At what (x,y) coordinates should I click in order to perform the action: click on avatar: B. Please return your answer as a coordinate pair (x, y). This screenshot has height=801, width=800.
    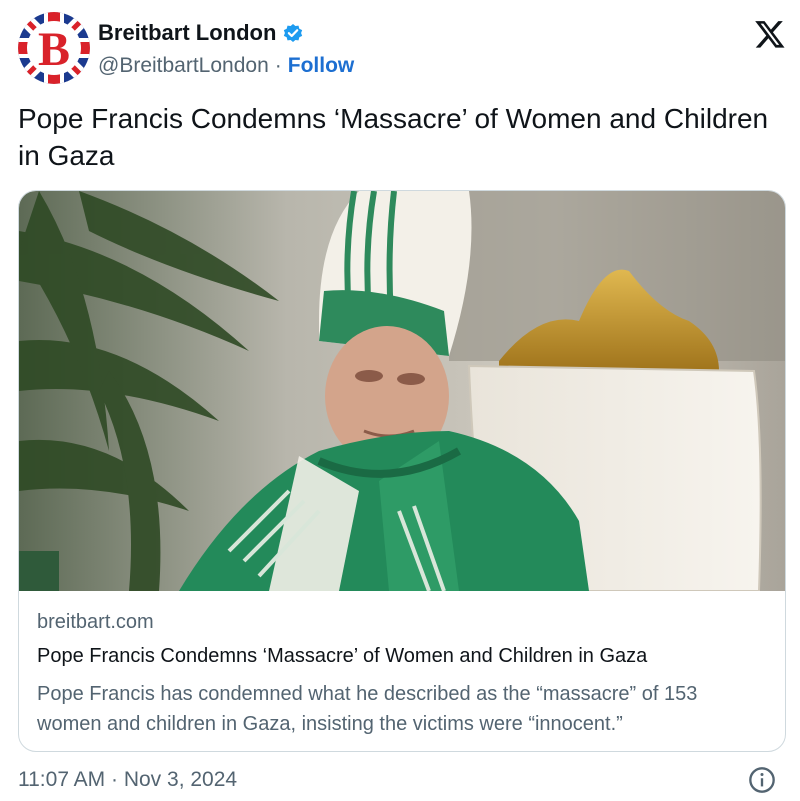
    Looking at the image, I should click on (54, 48).